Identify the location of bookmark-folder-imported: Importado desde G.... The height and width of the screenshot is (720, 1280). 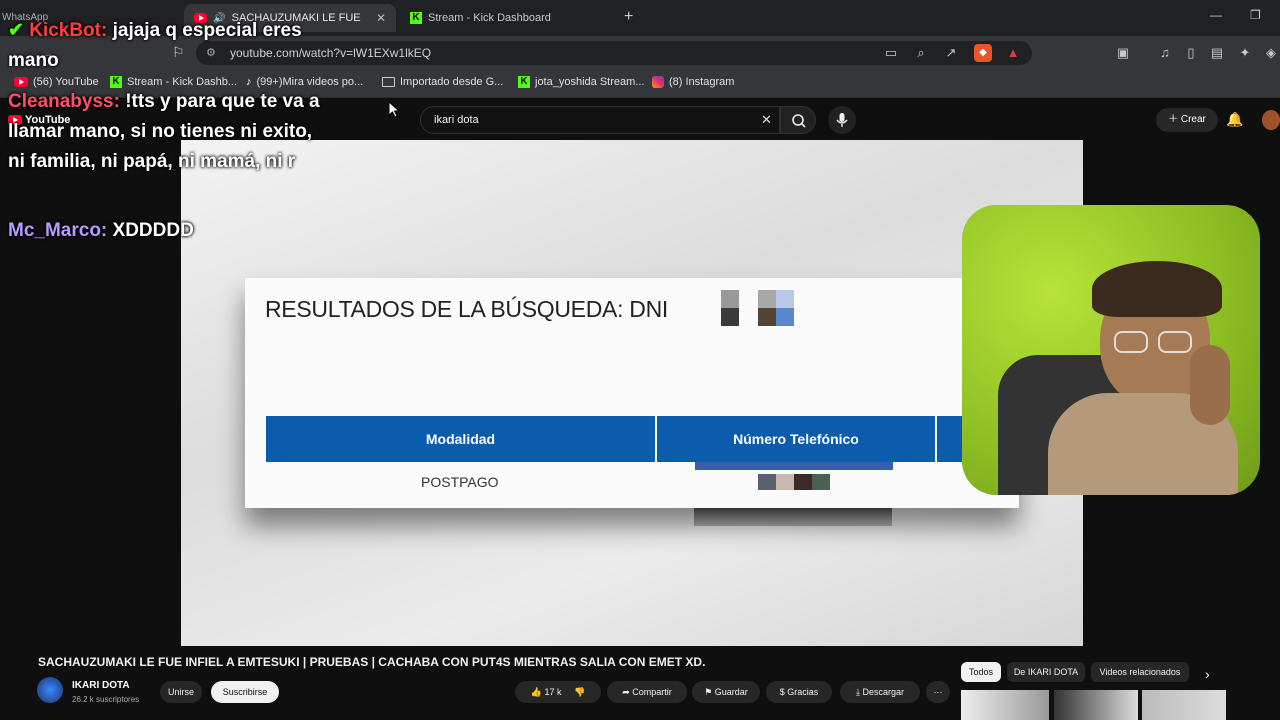
(442, 82).